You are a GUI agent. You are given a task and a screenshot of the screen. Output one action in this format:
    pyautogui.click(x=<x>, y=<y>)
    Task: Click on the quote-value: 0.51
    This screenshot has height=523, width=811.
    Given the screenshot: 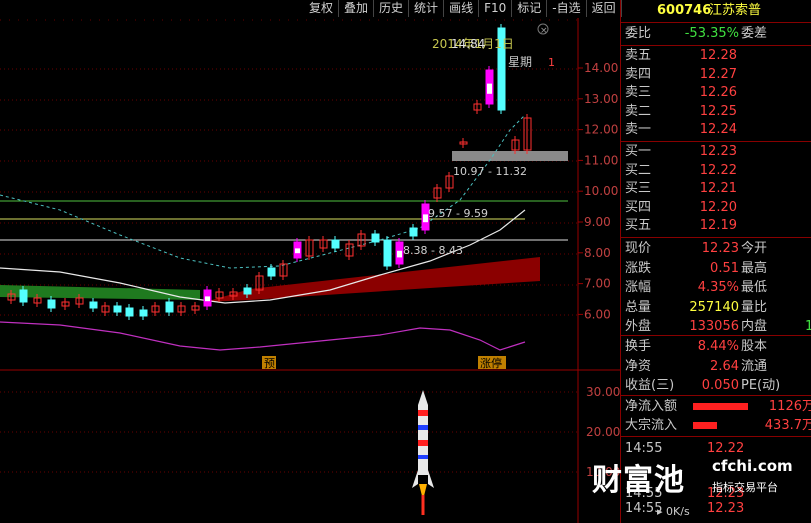 What is the action you would take?
    pyautogui.click(x=724, y=268)
    